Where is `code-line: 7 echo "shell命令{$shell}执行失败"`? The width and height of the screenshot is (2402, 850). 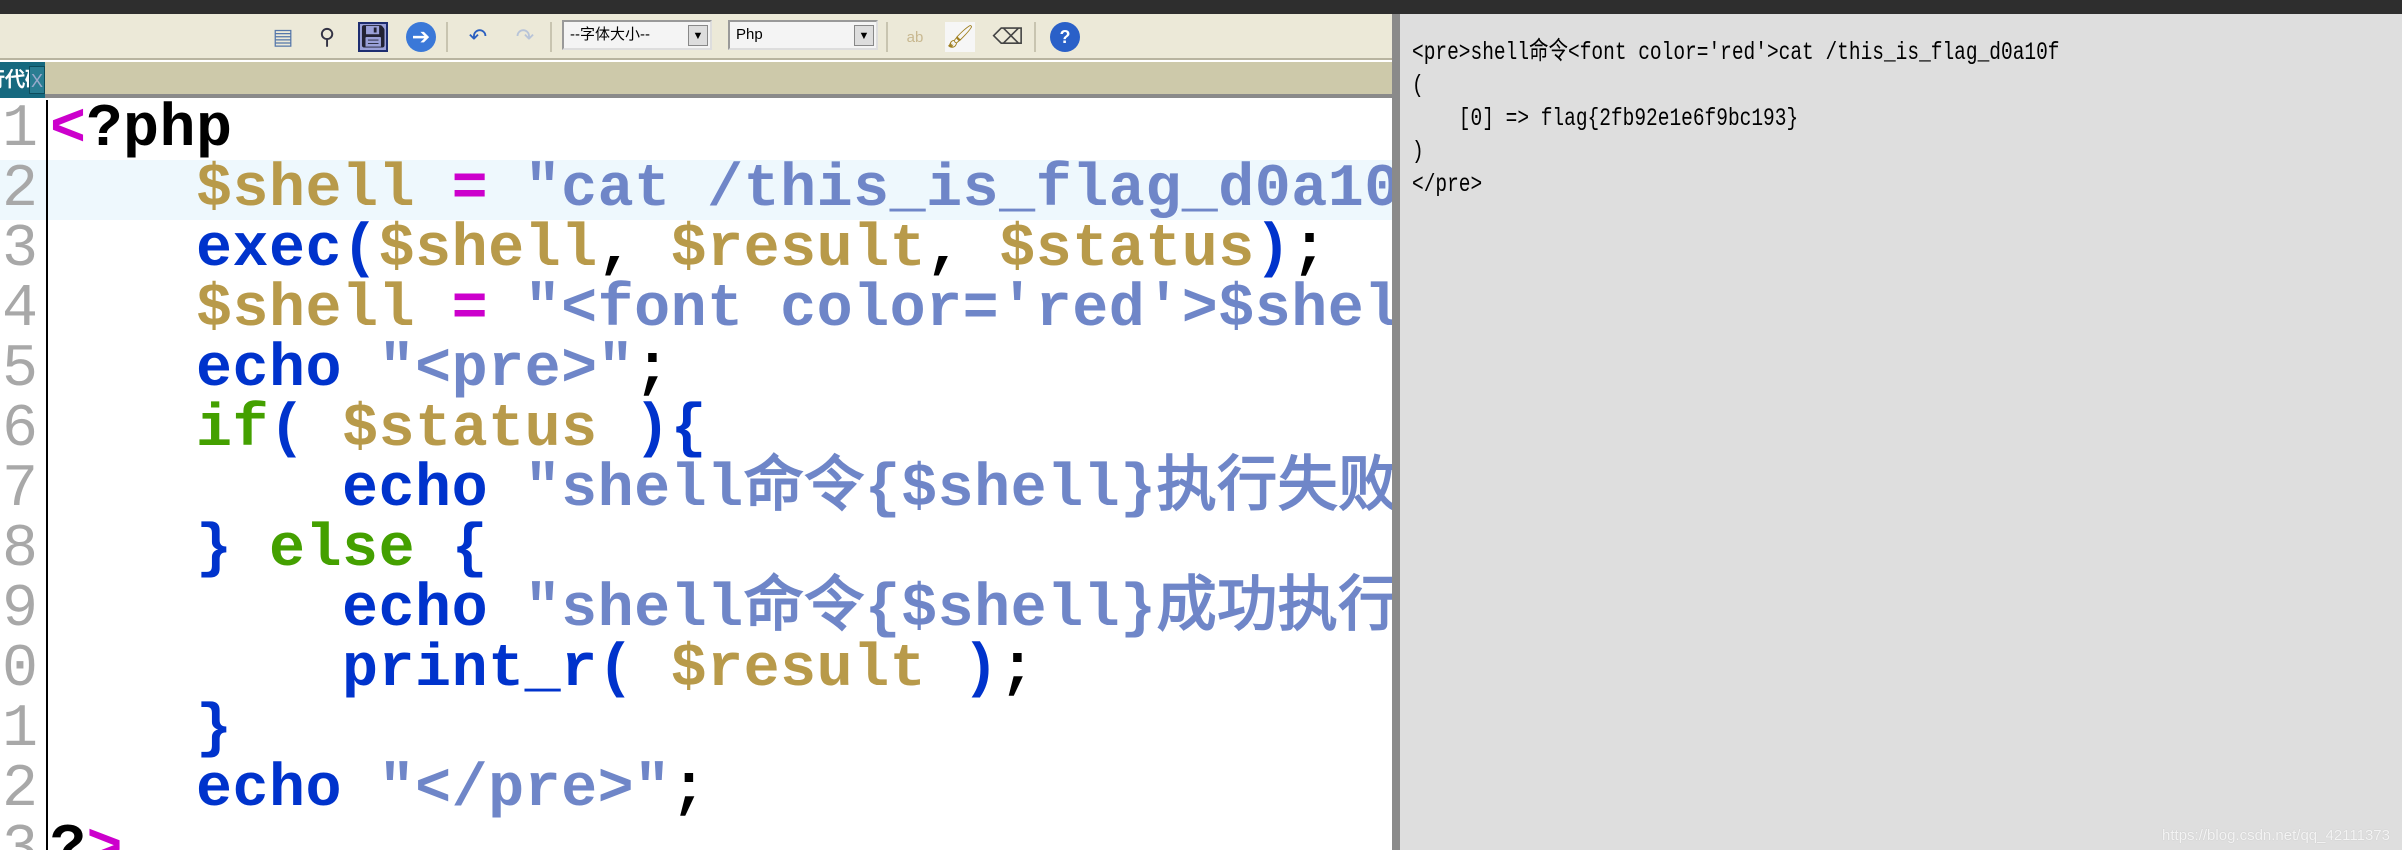
code-line: 7 echo "shell命令{$shell}执行失败" is located at coordinates (696, 490).